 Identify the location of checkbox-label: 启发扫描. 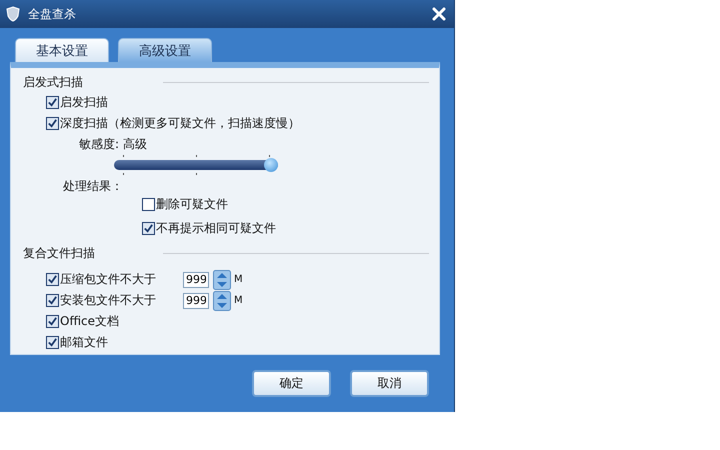
(84, 102).